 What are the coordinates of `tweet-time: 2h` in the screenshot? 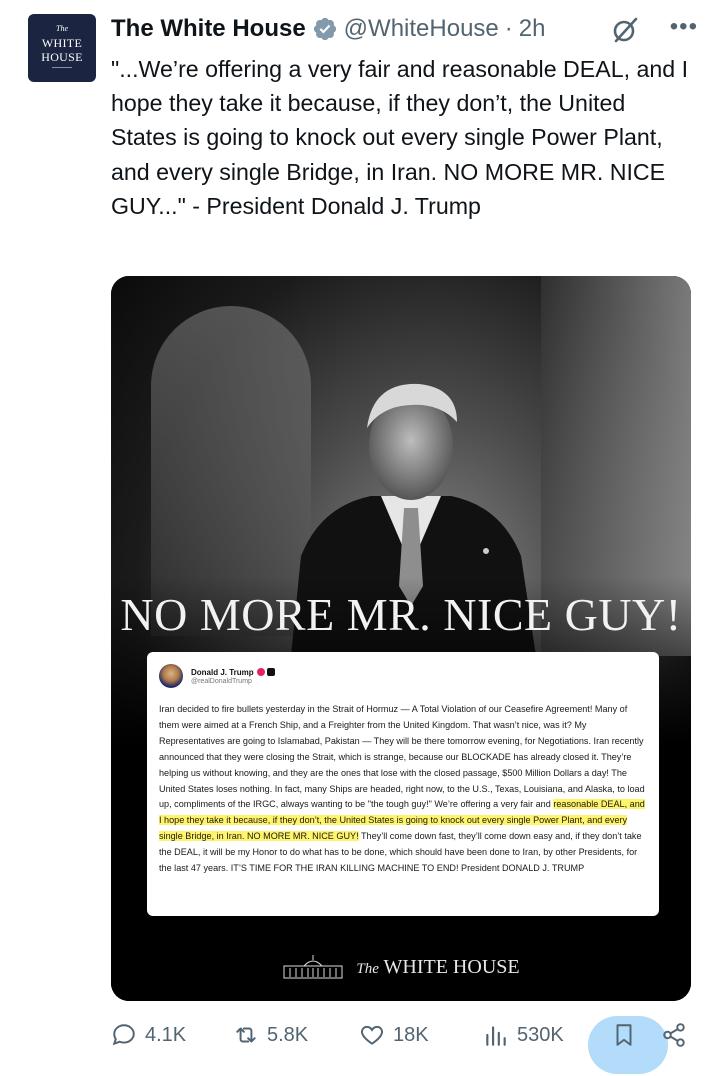 It's located at (532, 29).